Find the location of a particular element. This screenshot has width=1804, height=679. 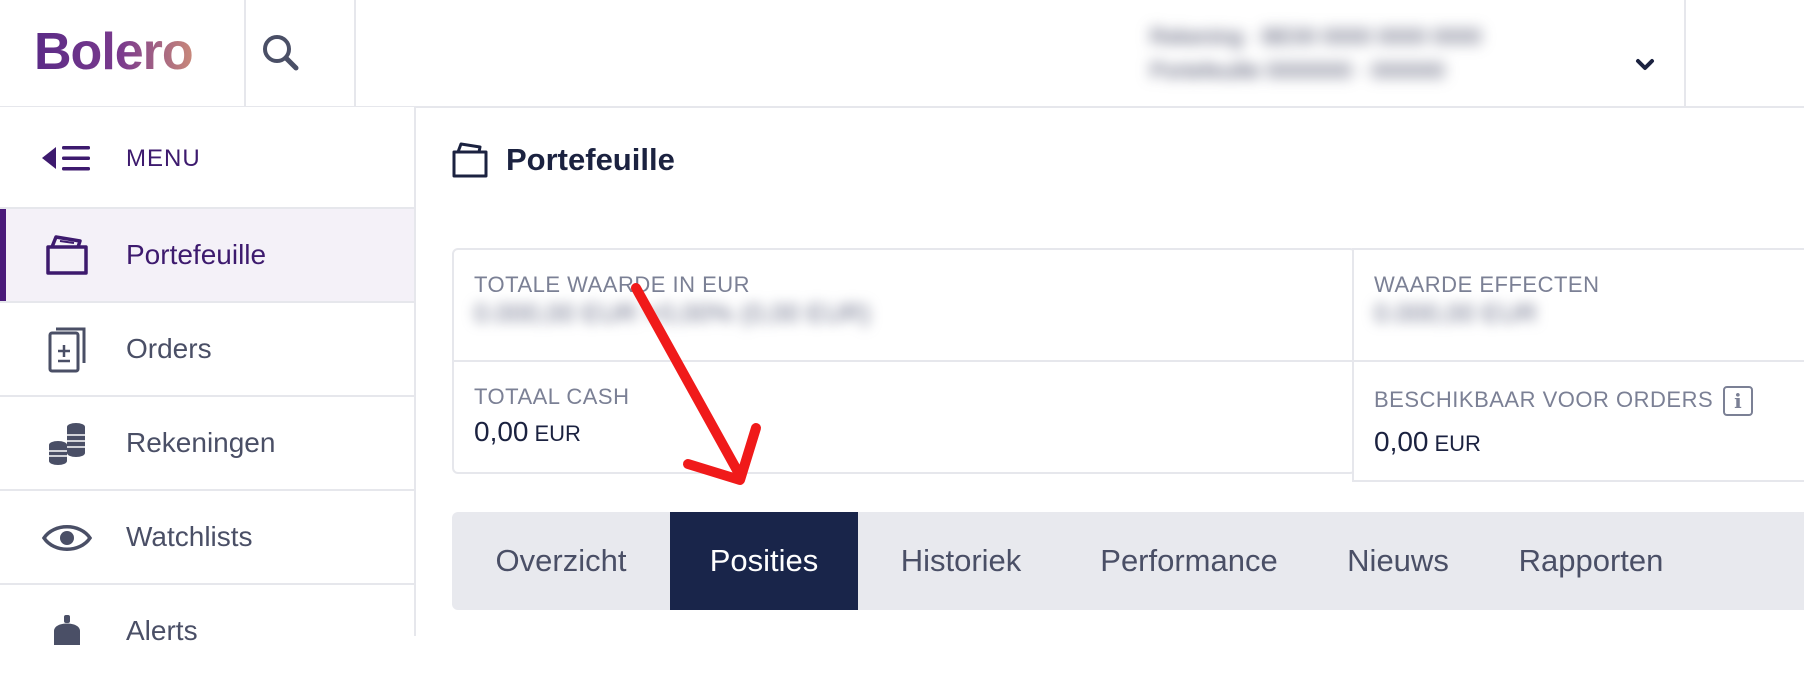

page-title: Portefeuille is located at coordinates (590, 159).